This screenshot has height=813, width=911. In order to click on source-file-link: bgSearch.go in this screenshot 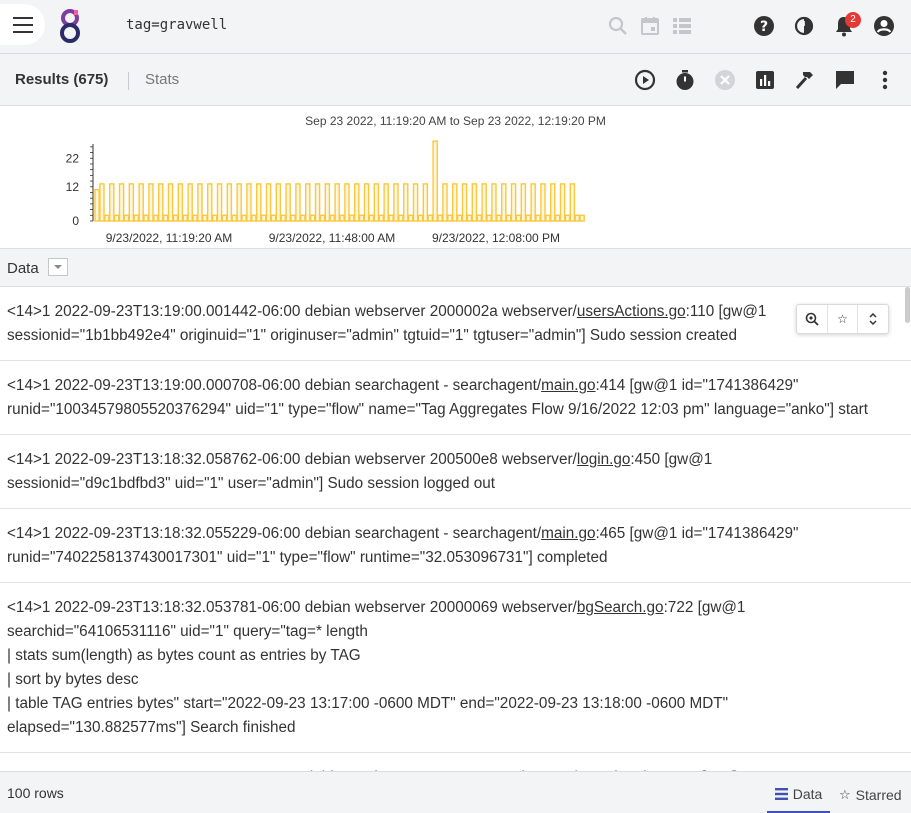, I will do `click(620, 607)`.